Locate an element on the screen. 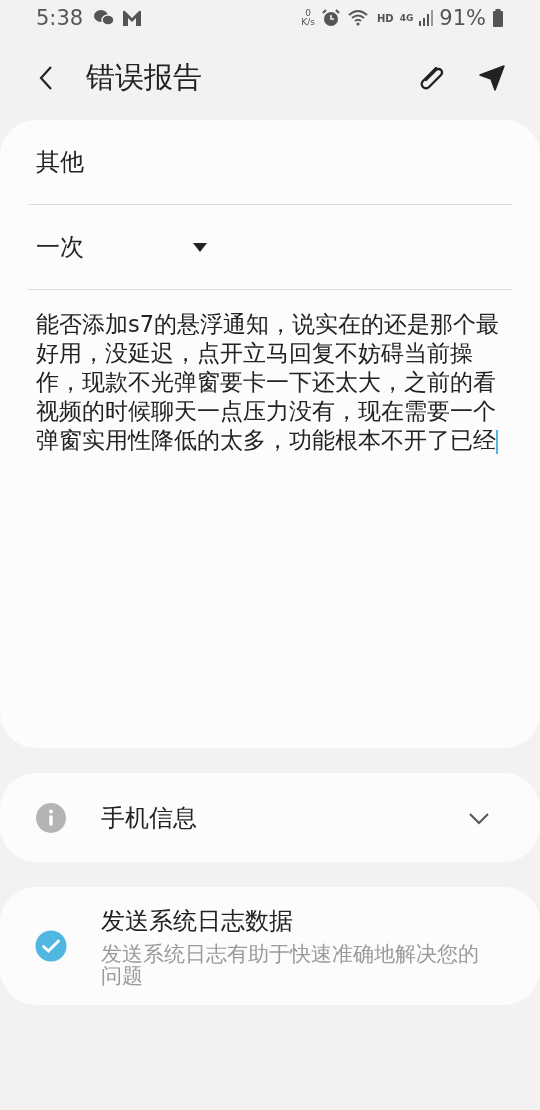 Image resolution: width=540 pixels, height=1110 pixels. chat-app-icon is located at coordinates (104, 18).